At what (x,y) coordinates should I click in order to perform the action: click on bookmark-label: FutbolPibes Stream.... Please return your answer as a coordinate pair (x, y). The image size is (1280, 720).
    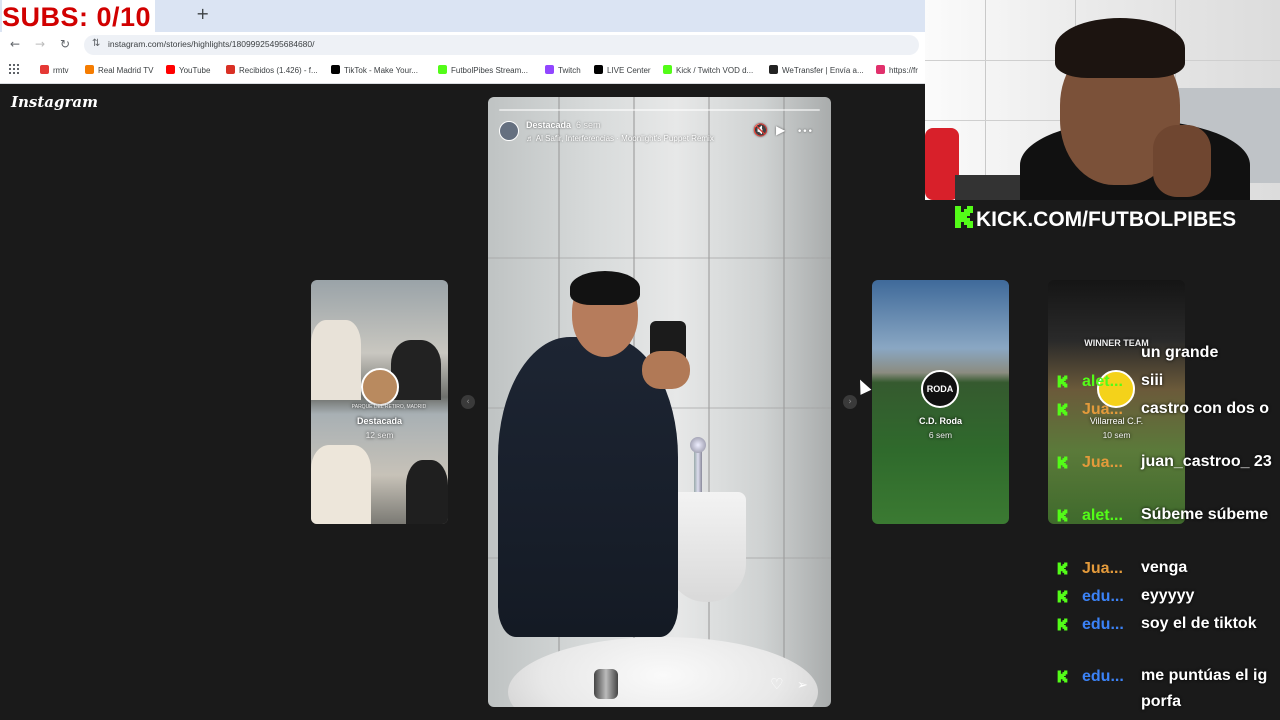
    Looking at the image, I should click on (489, 70).